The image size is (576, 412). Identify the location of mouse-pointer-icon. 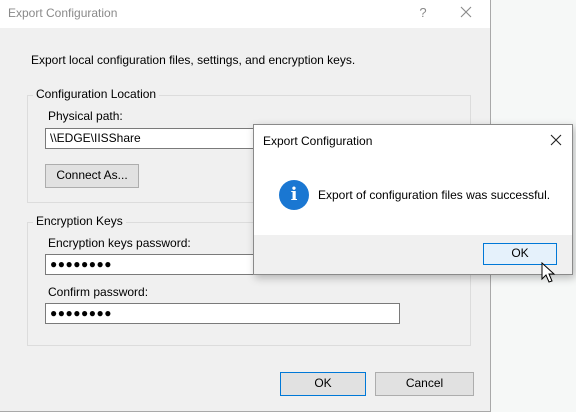
(549, 272).